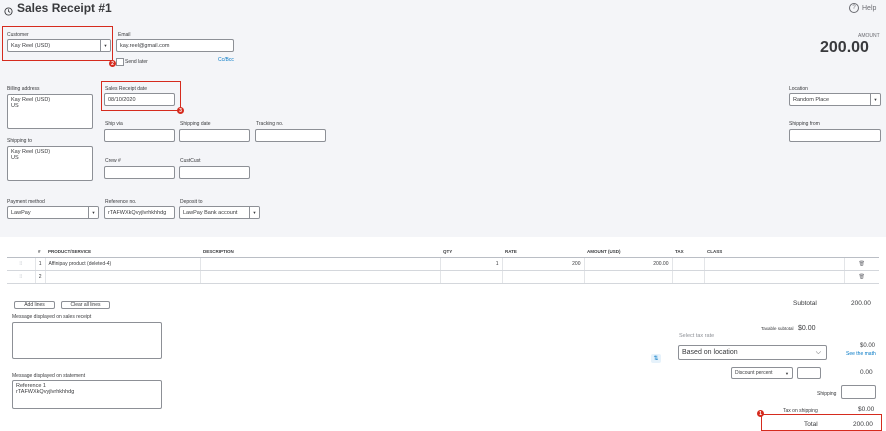 This screenshot has width=886, height=431. Describe the element at coordinates (180, 110) in the screenshot. I see `step-badge-3: 3` at that location.